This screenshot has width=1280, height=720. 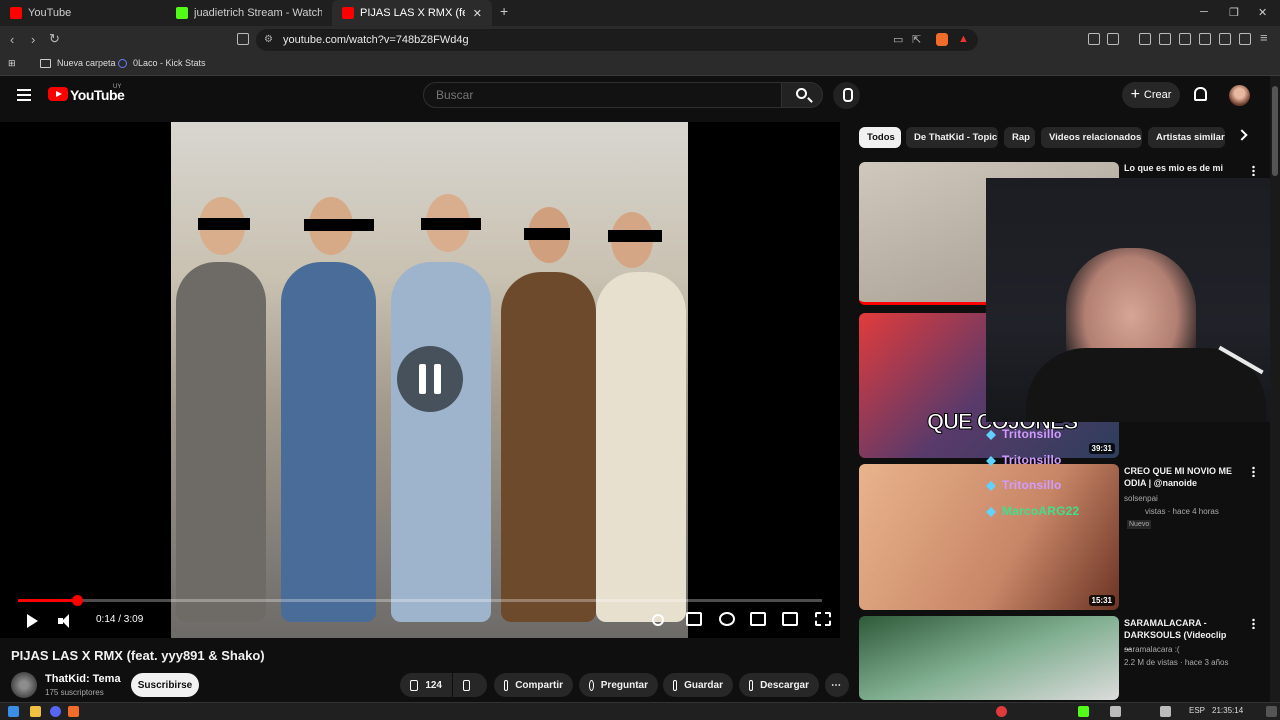 I want to click on downloads-icon, so click(x=1145, y=39).